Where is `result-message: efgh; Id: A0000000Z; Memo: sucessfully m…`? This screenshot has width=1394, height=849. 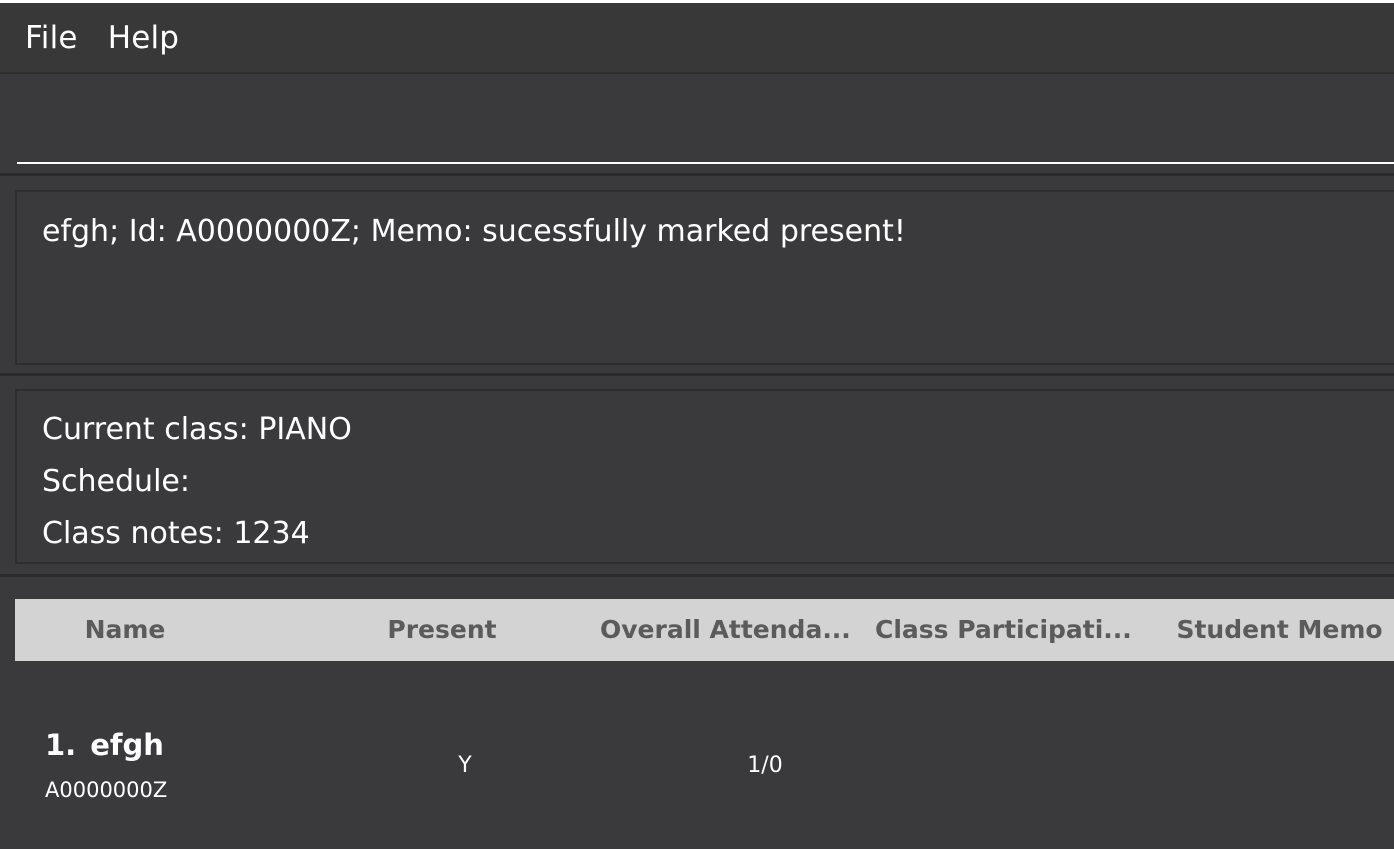
result-message: efgh; Id: A0000000Z; Memo: sucessfully m… is located at coordinates (474, 231).